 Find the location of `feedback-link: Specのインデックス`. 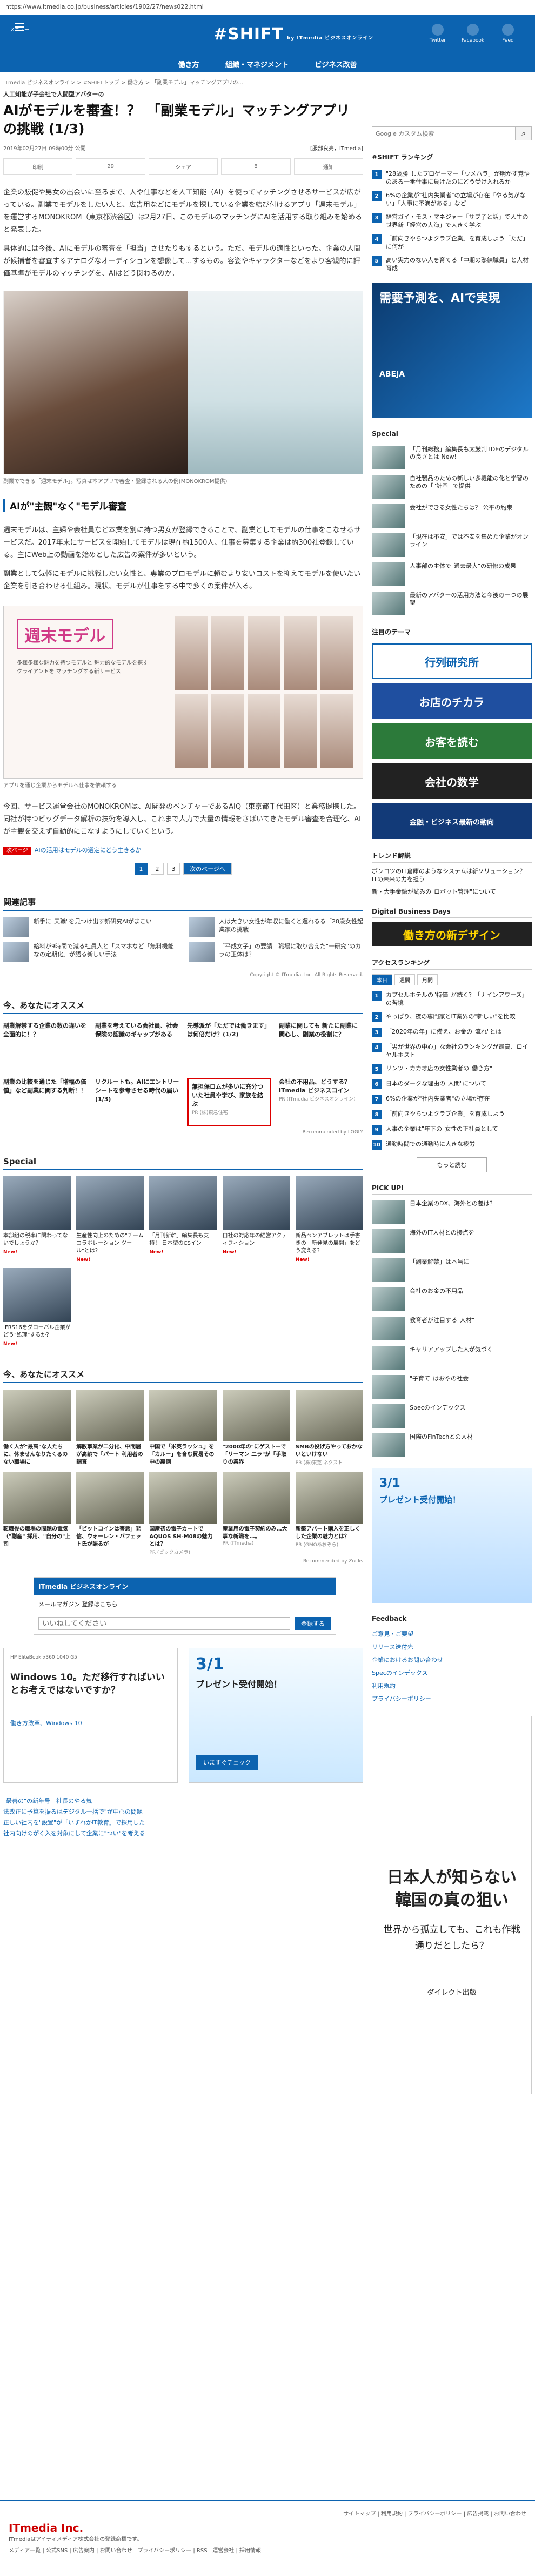

feedback-link: Specのインデックス is located at coordinates (452, 1673).